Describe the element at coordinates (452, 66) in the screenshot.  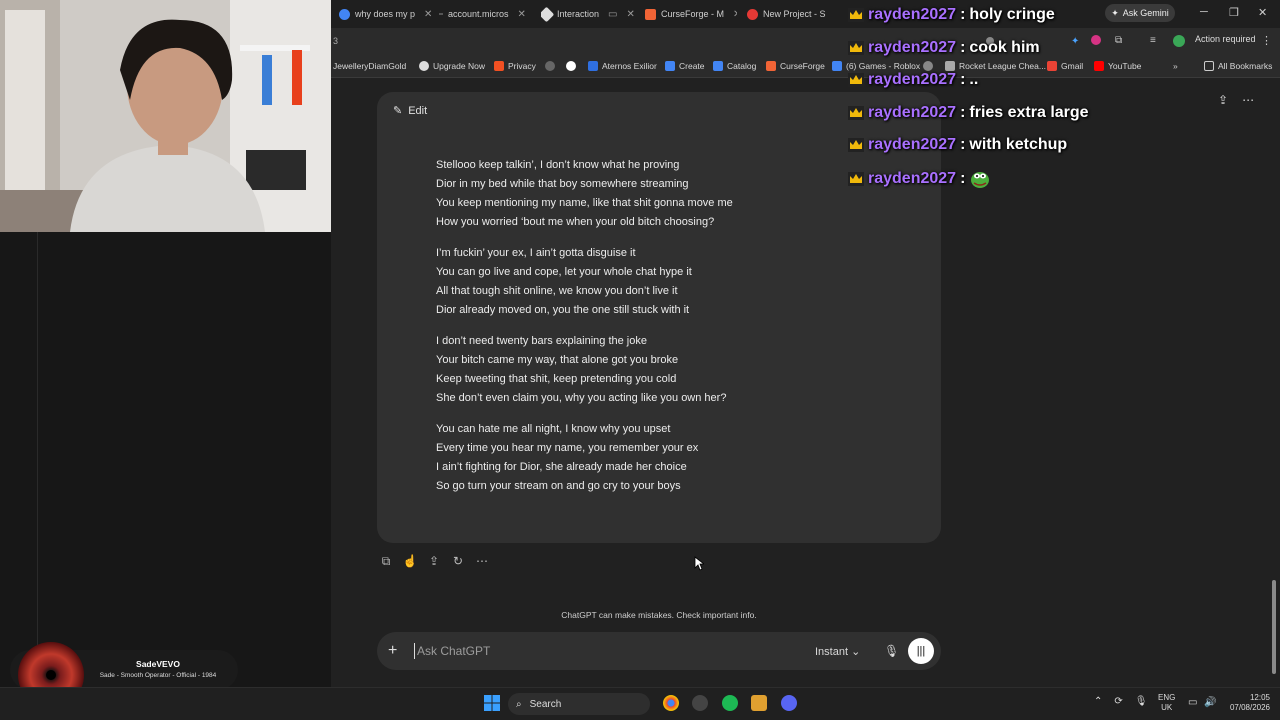
I see `bookmark-1: Upgrade Now` at that location.